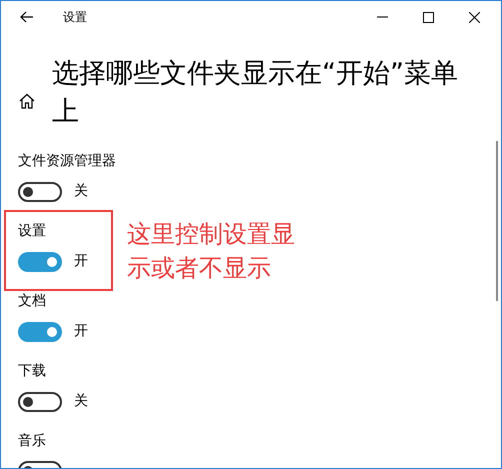 Image resolution: width=502 pixels, height=469 pixels. Describe the element at coordinates (255, 93) in the screenshot. I see `page-heading: 选择哪些文件夹显示在“开始”菜单上` at that location.